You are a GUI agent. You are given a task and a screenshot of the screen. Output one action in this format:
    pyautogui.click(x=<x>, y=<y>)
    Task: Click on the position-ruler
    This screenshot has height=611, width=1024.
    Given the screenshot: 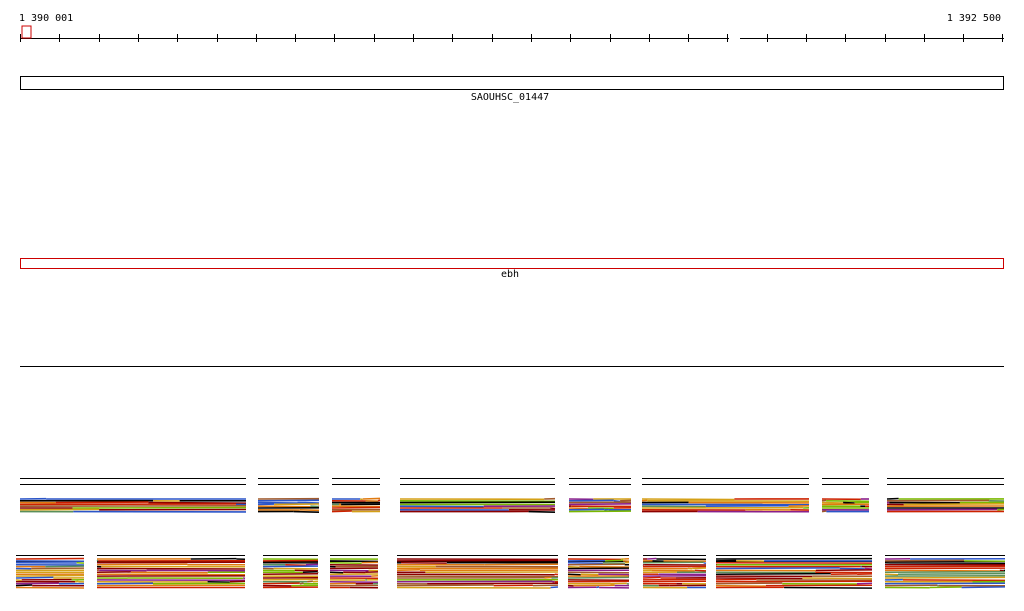 What is the action you would take?
    pyautogui.click(x=512, y=38)
    